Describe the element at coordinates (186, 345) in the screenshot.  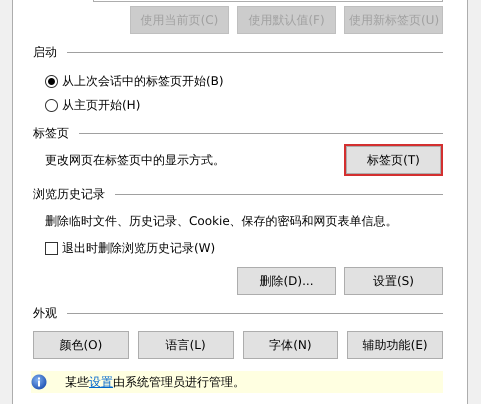
I see `button: 语言(L)` at that location.